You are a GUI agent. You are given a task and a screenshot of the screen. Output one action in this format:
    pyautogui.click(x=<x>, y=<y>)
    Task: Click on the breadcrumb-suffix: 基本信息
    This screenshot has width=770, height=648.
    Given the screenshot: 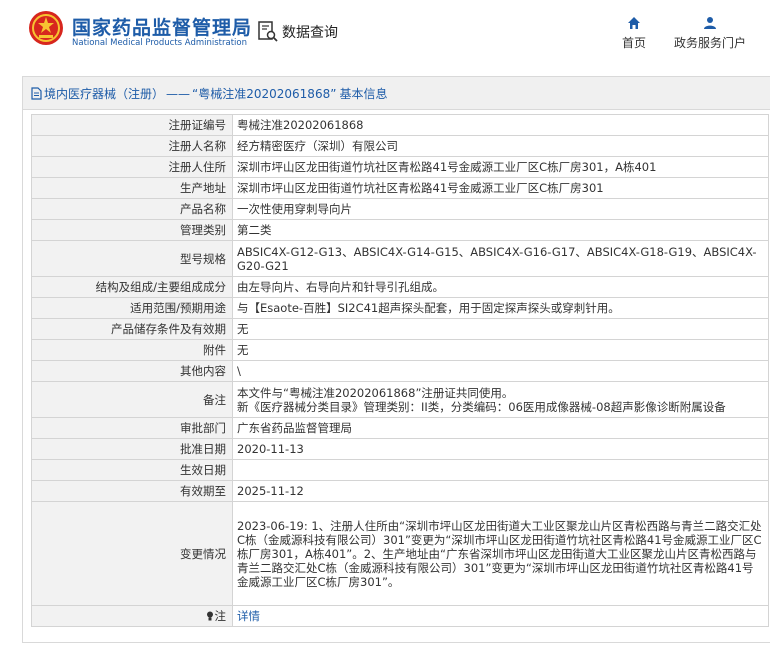 What is the action you would take?
    pyautogui.click(x=363, y=94)
    